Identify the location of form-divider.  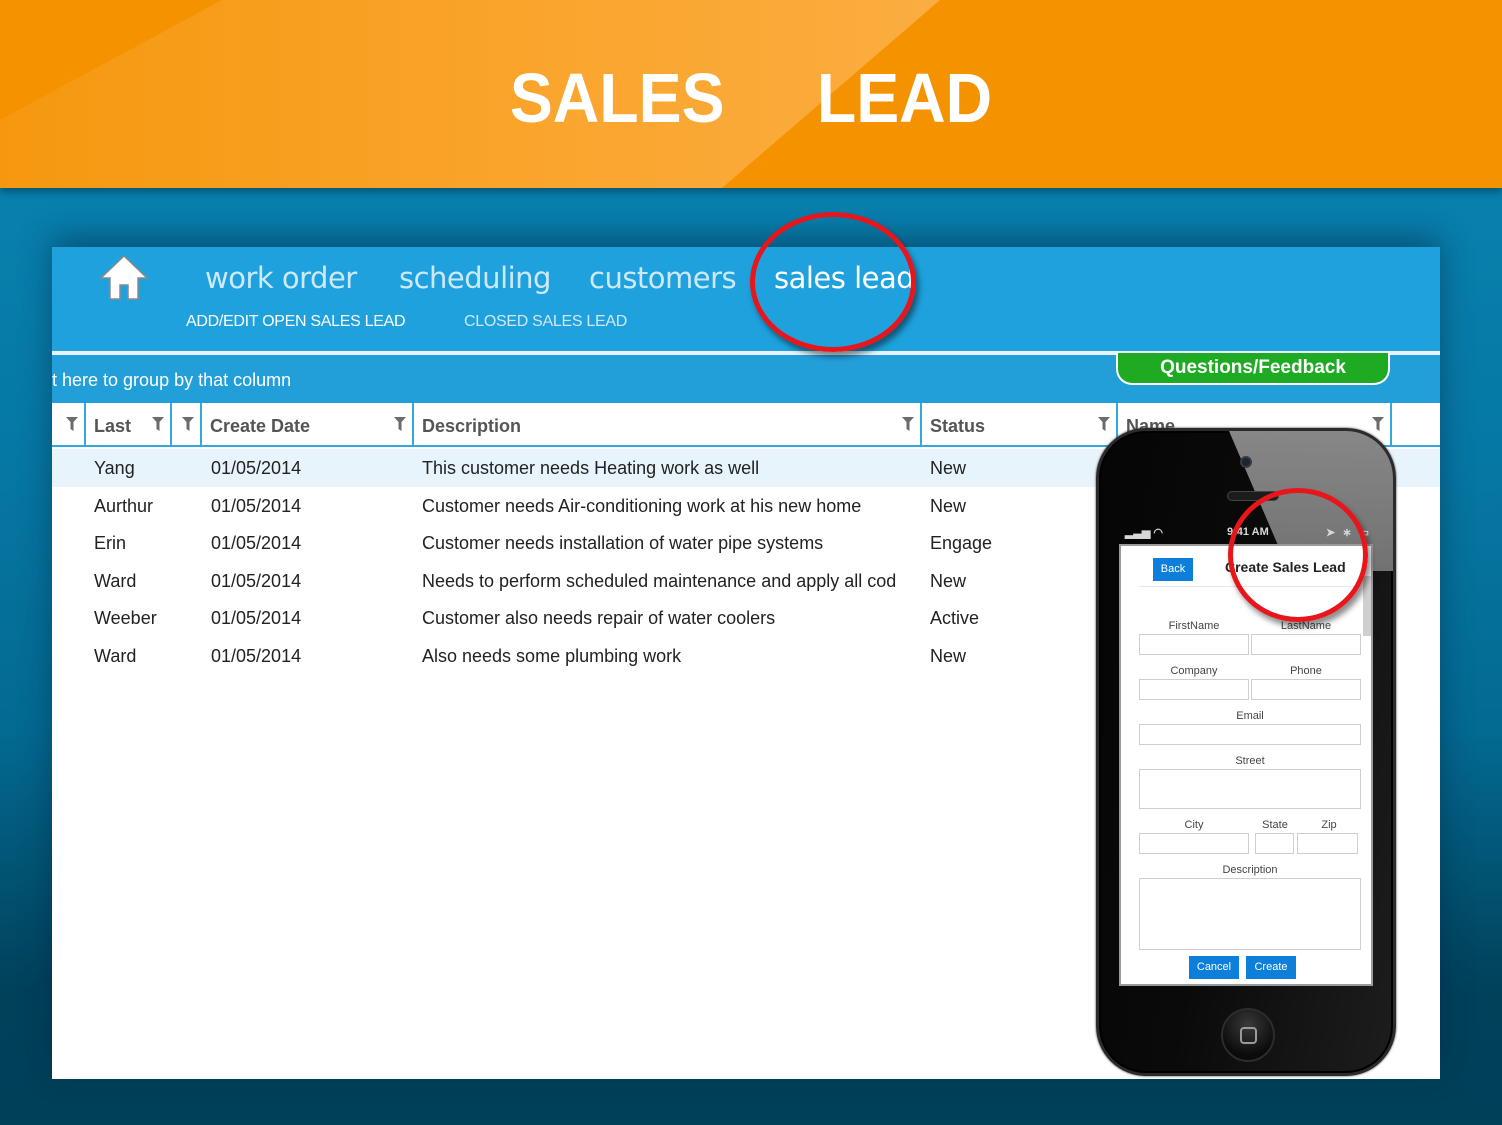
(1249, 586).